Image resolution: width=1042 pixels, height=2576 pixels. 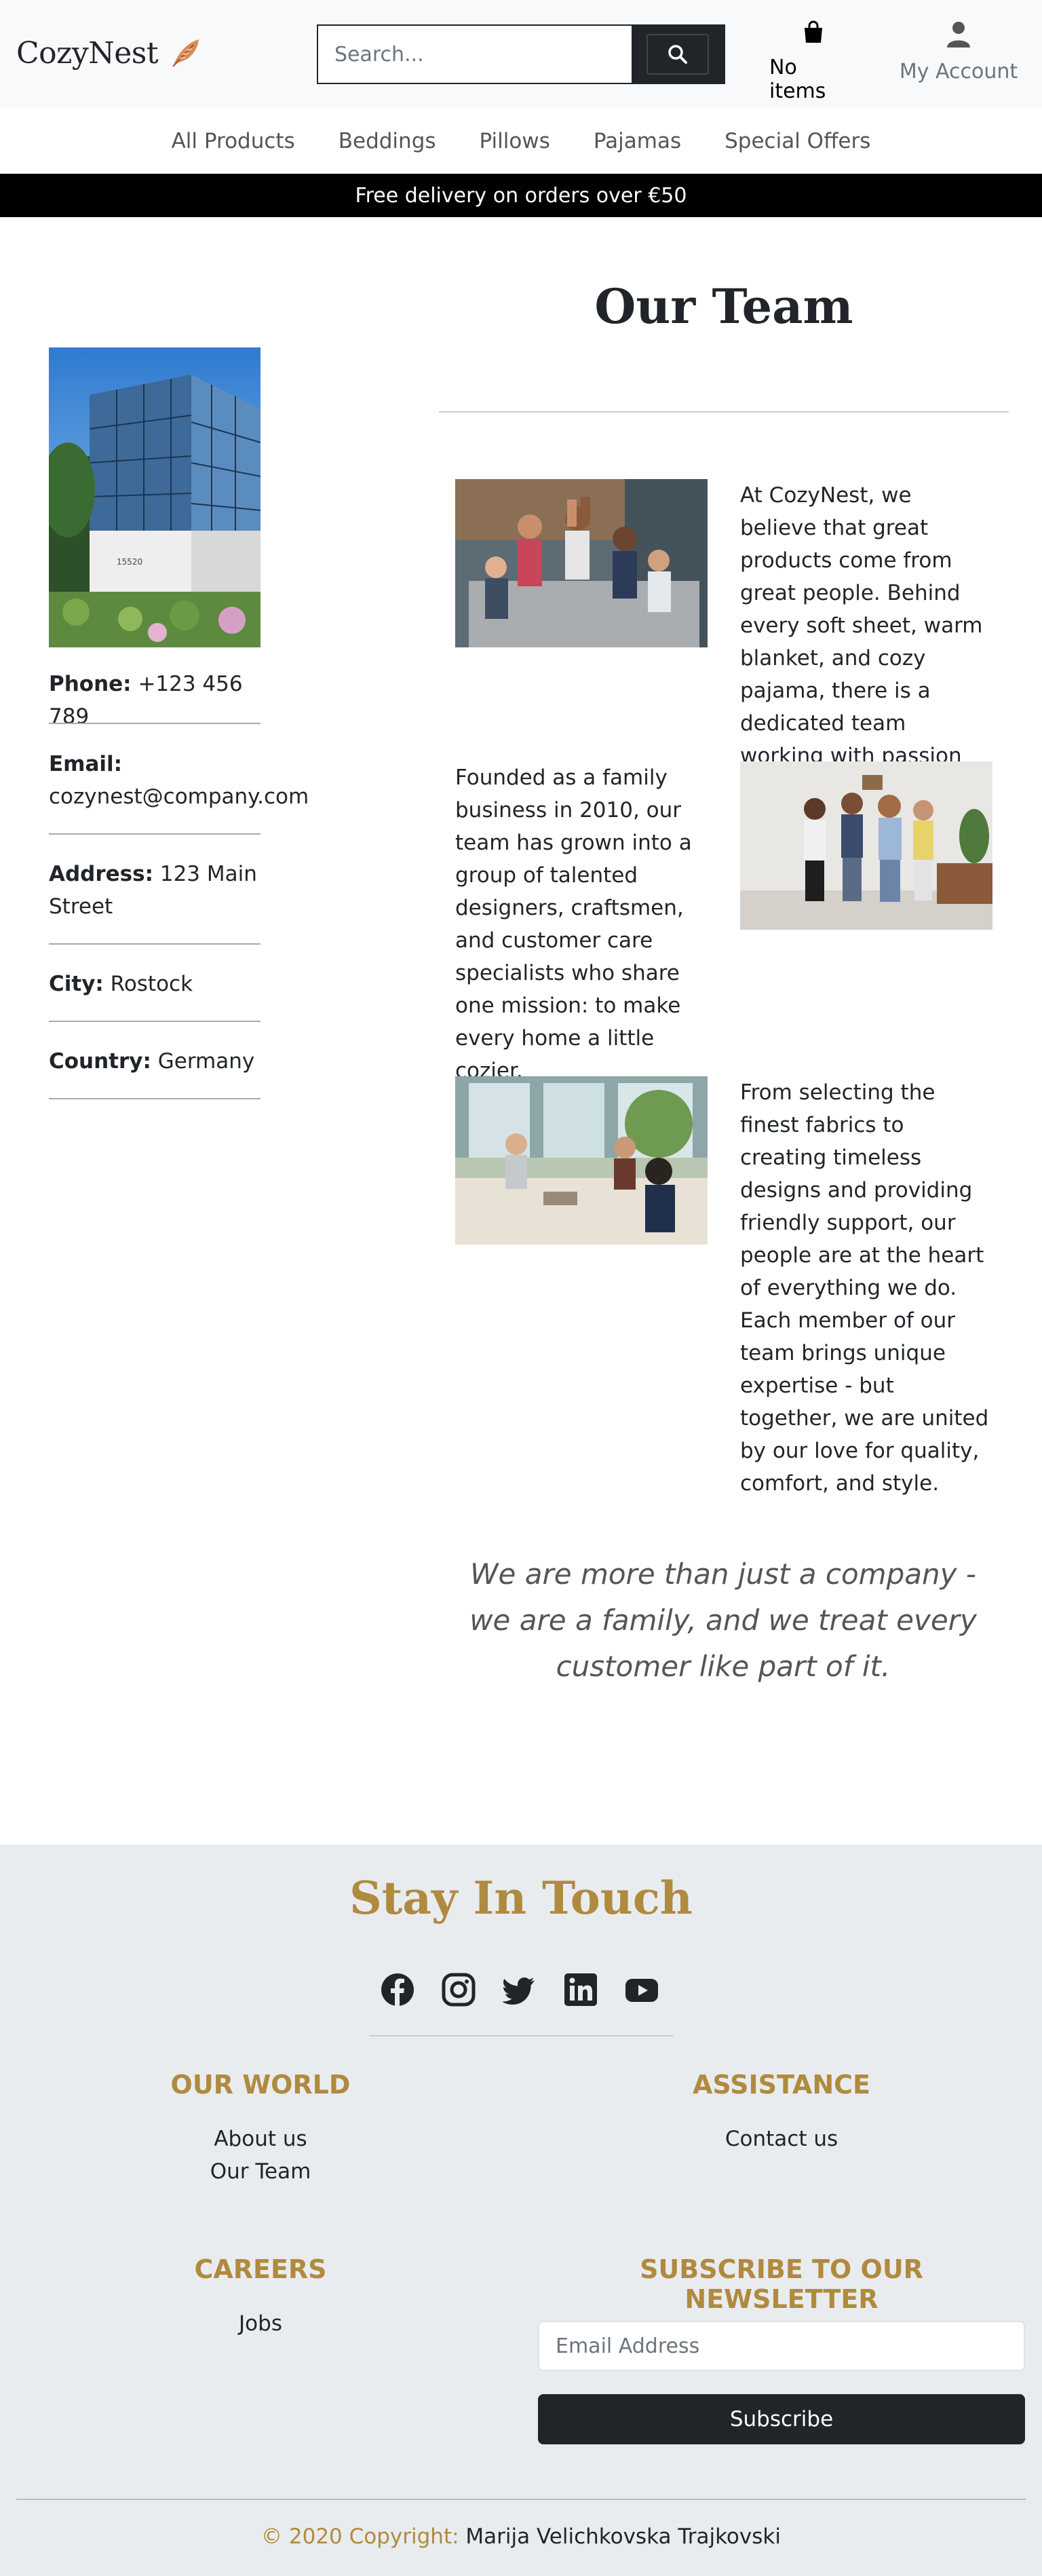 What do you see at coordinates (260, 2139) in the screenshot?
I see `footer-link-about-us: About us` at bounding box center [260, 2139].